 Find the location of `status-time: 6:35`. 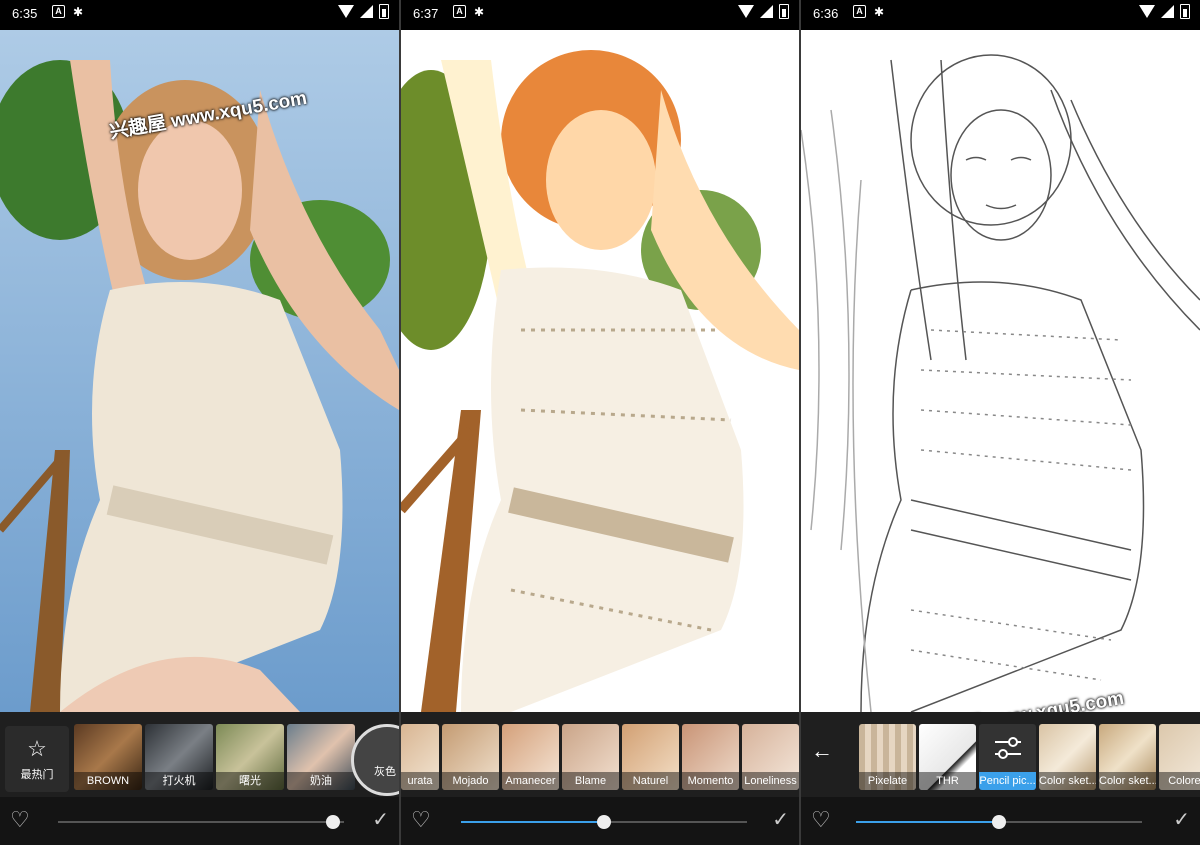

status-time: 6:35 is located at coordinates (25, 13).